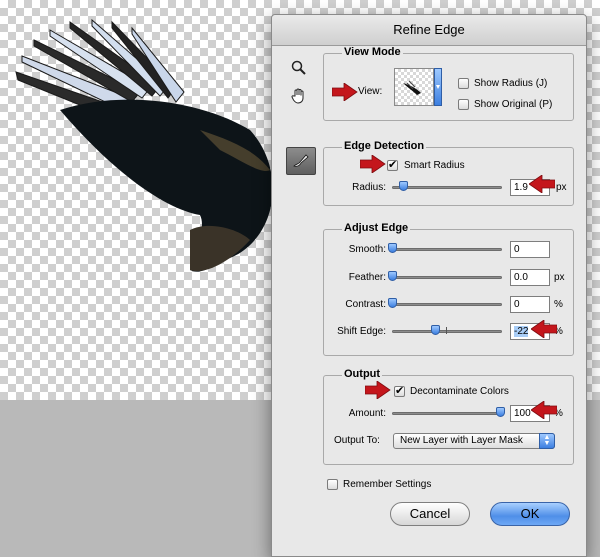  Describe the element at coordinates (429, 30) in the screenshot. I see `dialog-title: Refine Edge` at that location.